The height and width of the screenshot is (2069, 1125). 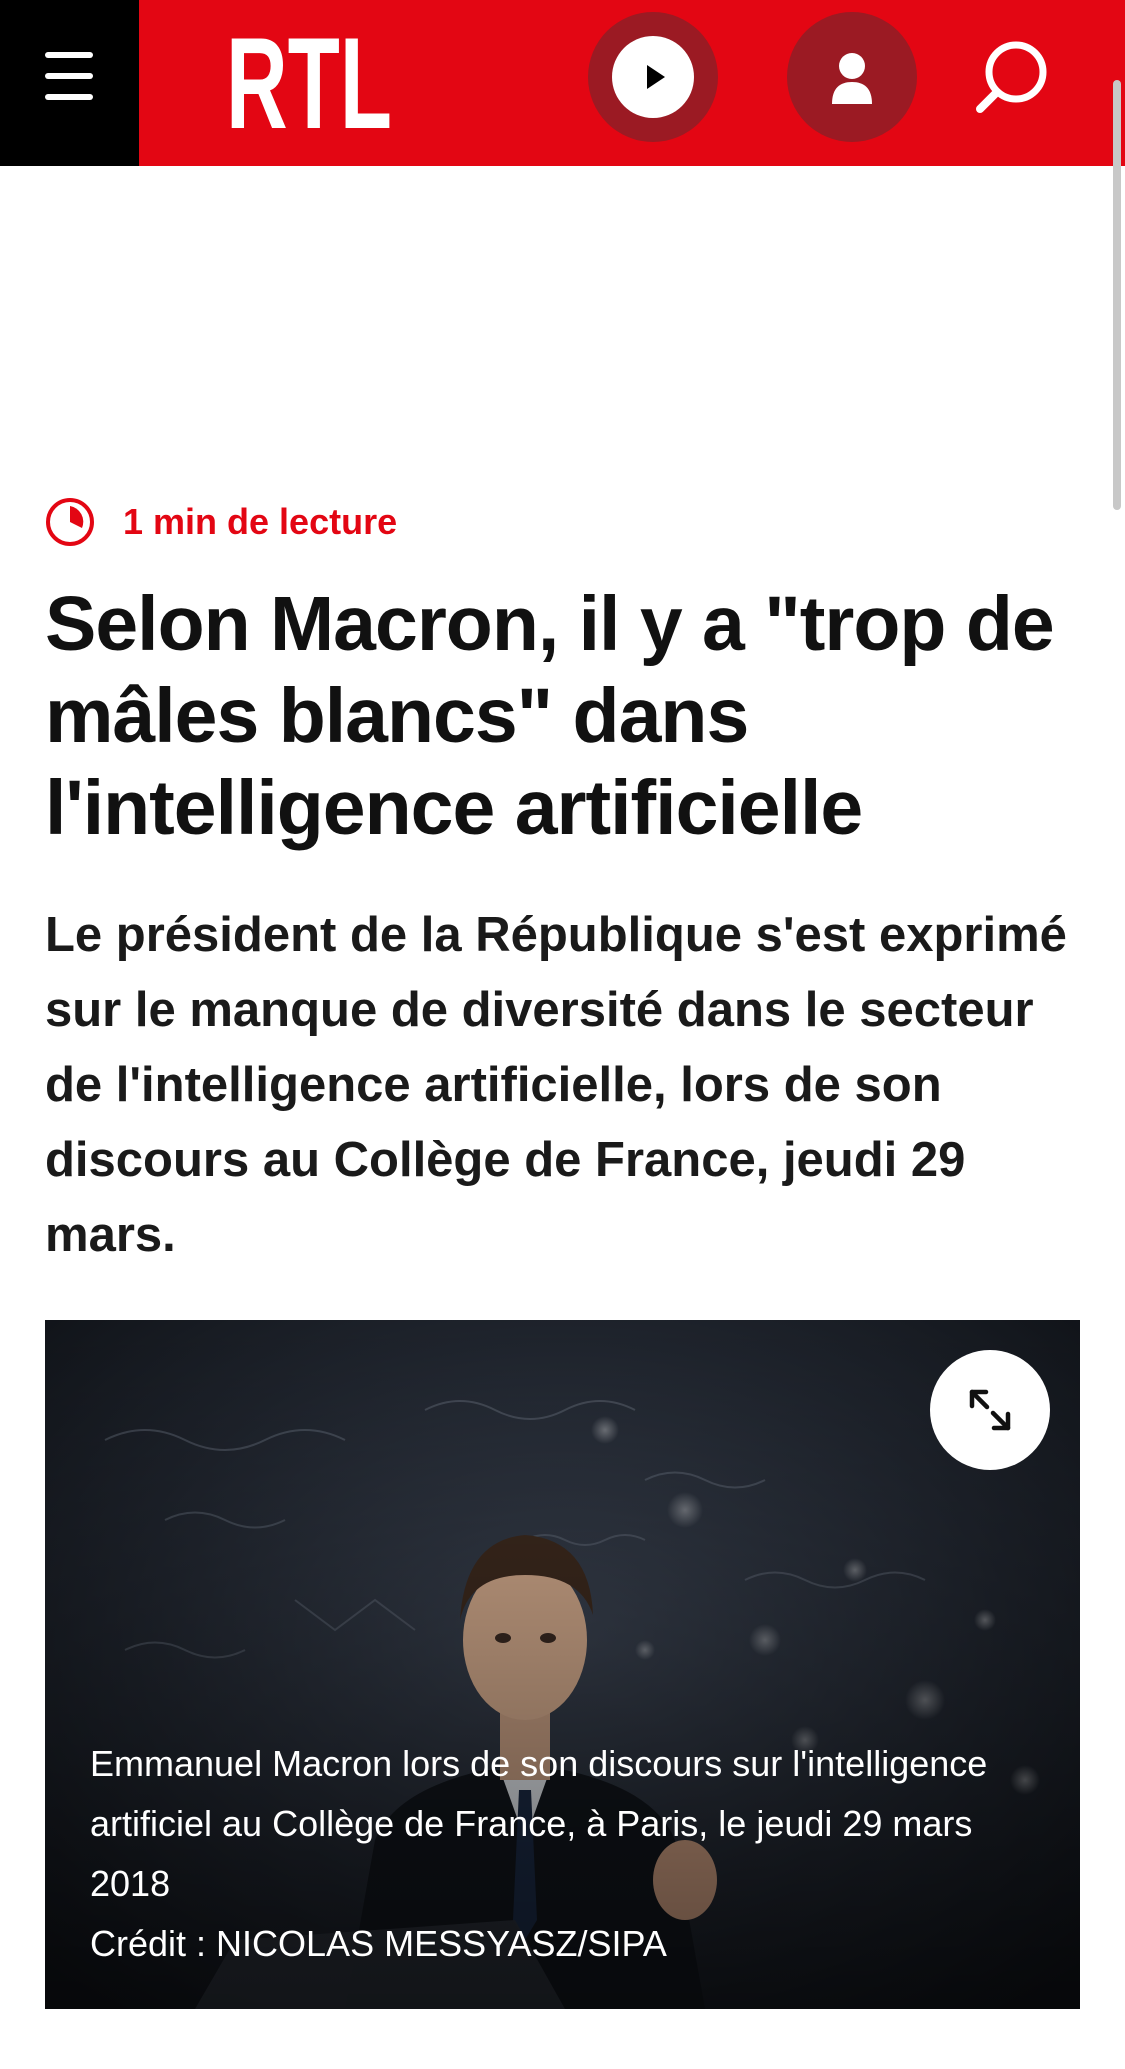 I want to click on reading-time: 1 min de lecture, so click(x=221, y=522).